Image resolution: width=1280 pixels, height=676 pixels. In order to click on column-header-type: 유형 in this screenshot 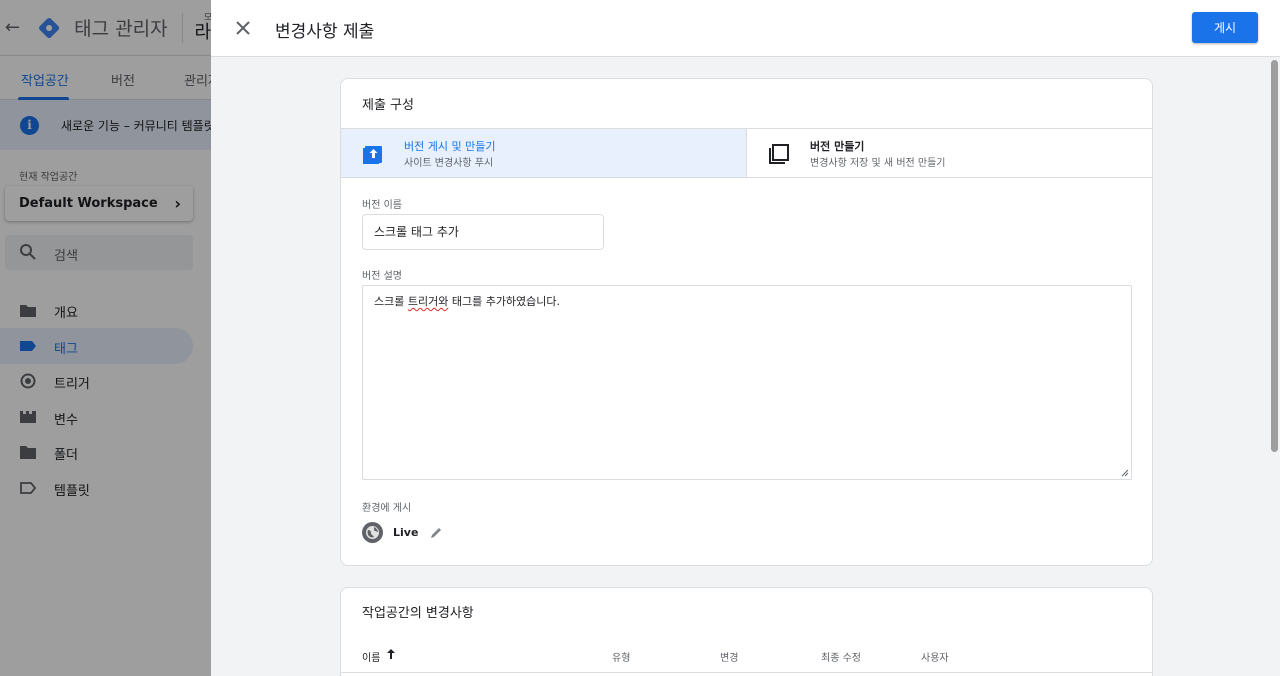, I will do `click(621, 656)`.